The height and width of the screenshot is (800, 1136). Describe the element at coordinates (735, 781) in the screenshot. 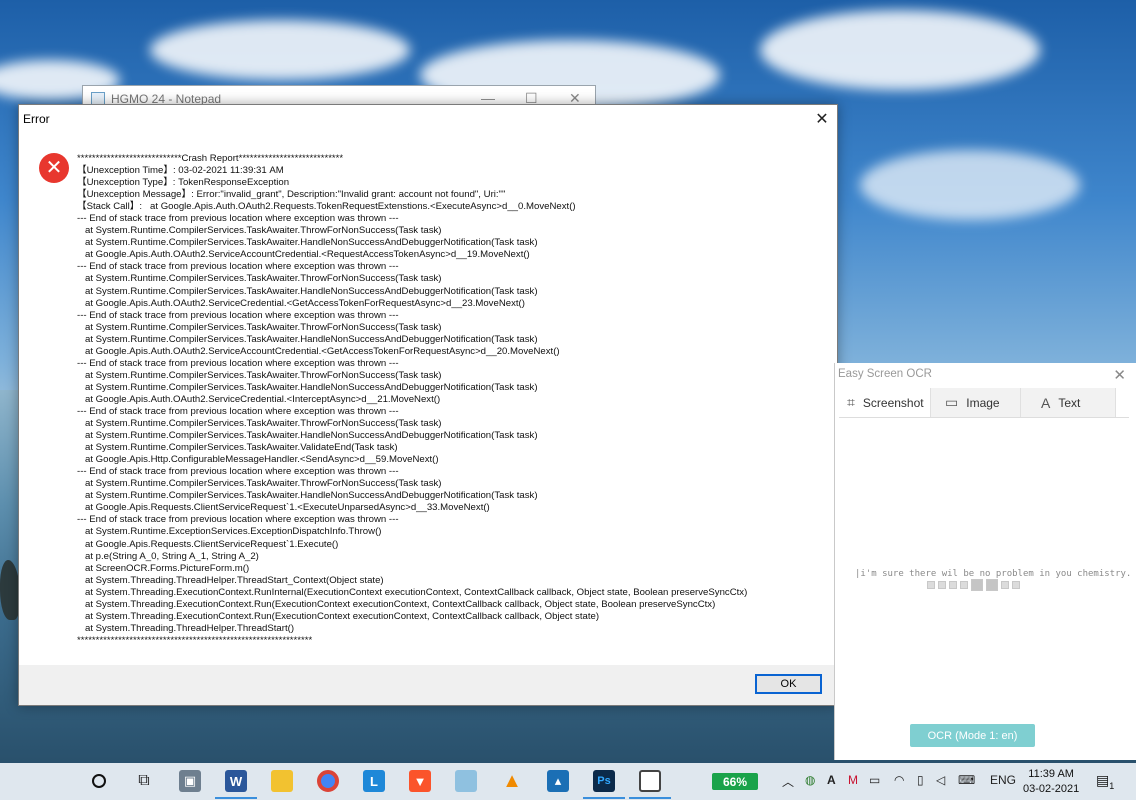

I see `battery-percent-badge: 66%` at that location.